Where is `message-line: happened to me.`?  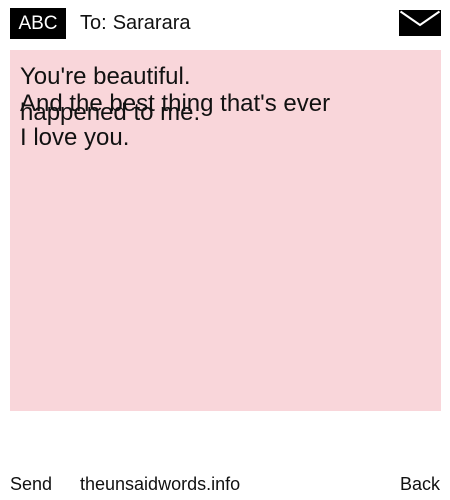
message-line: happened to me. is located at coordinates (110, 112).